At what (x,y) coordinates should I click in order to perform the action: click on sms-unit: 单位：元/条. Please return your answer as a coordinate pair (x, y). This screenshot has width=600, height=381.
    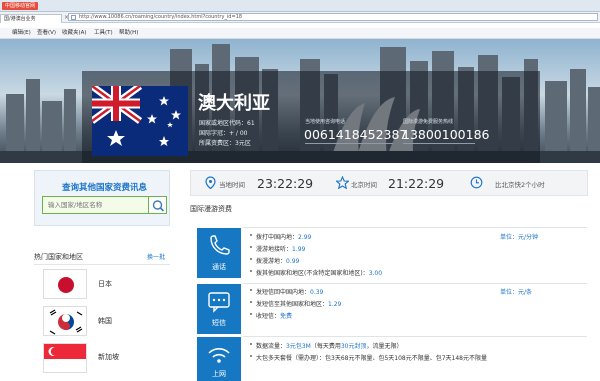
    Looking at the image, I should click on (516, 292).